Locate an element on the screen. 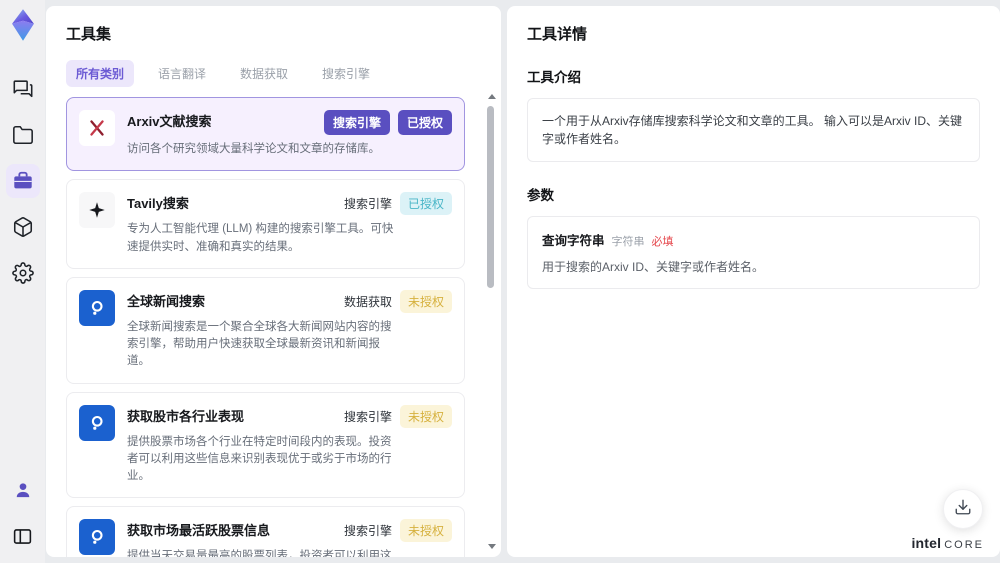  tool-description: 访问各个研究领域大量科学论文和文章的存储库。 is located at coordinates (253, 149).